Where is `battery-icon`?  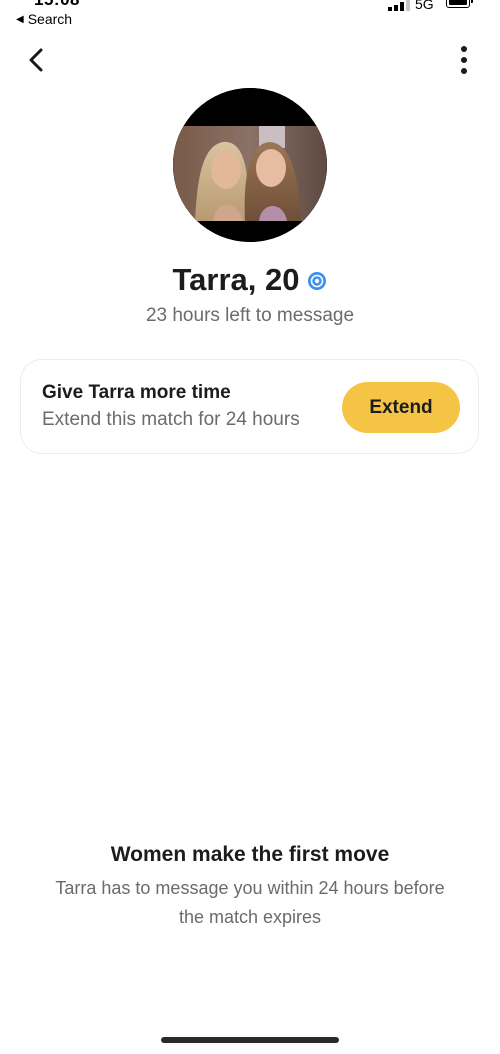
battery-icon is located at coordinates (459, 4).